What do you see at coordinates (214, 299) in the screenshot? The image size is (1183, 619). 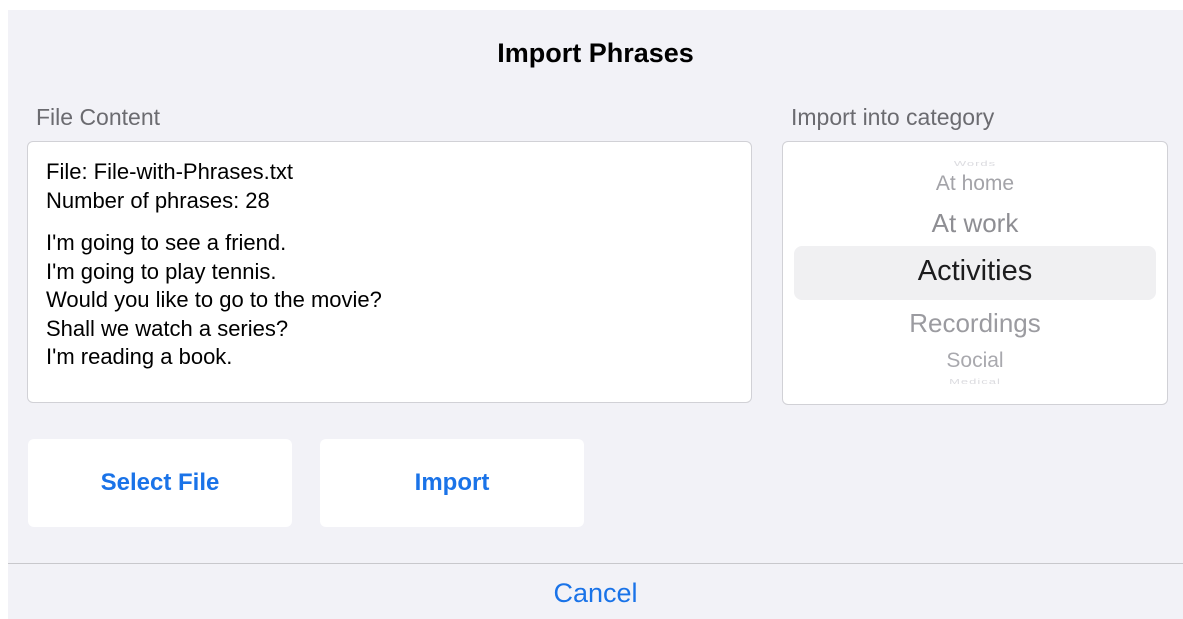 I see `phrase-line: Would you like to go to the movie?` at bounding box center [214, 299].